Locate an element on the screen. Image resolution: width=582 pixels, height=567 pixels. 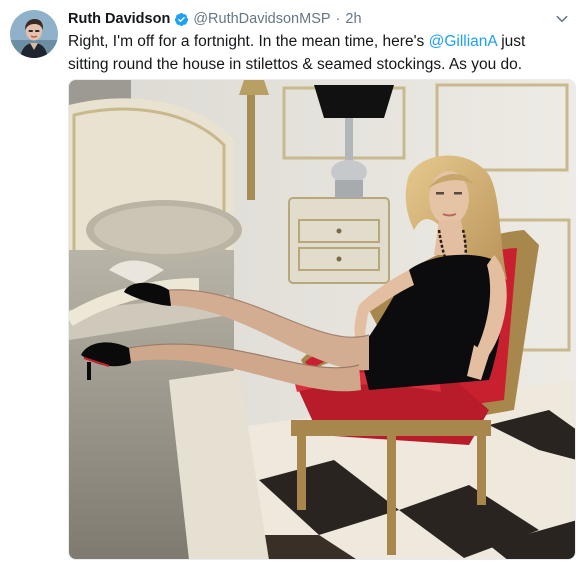
tweet-header: Ruth Davidson @RuthDavidsonMSP · 2h is located at coordinates (320, 19).